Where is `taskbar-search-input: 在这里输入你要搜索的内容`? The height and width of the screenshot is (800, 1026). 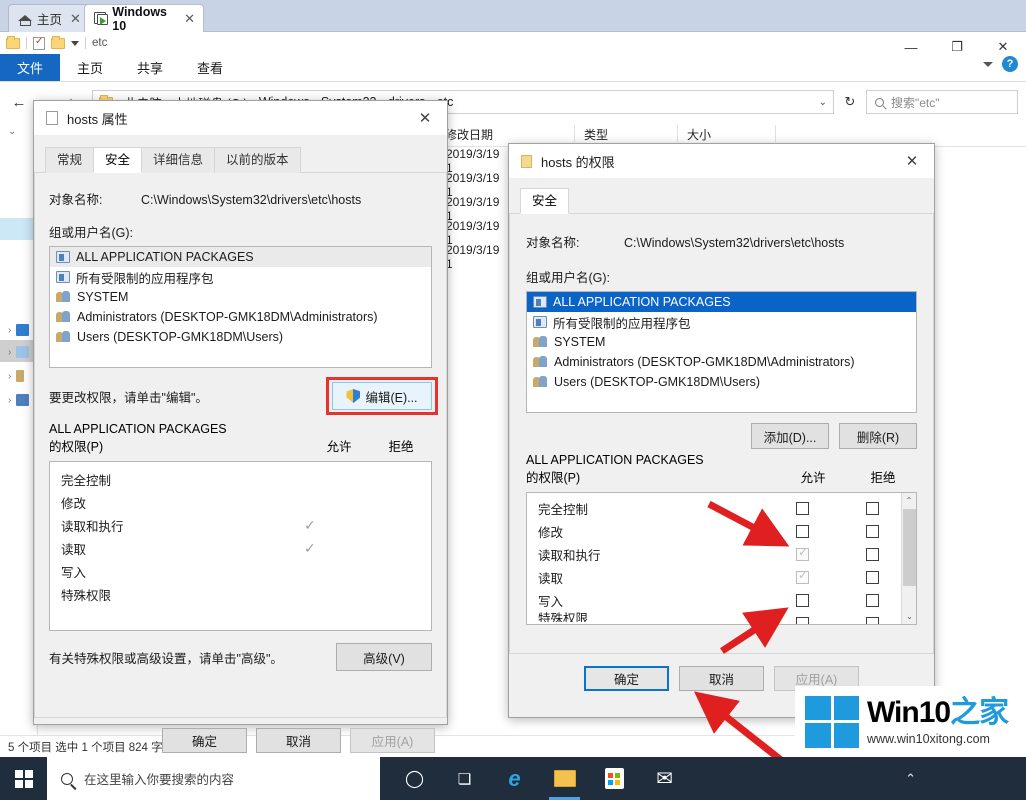 taskbar-search-input: 在这里输入你要搜索的内容 is located at coordinates (213, 778).